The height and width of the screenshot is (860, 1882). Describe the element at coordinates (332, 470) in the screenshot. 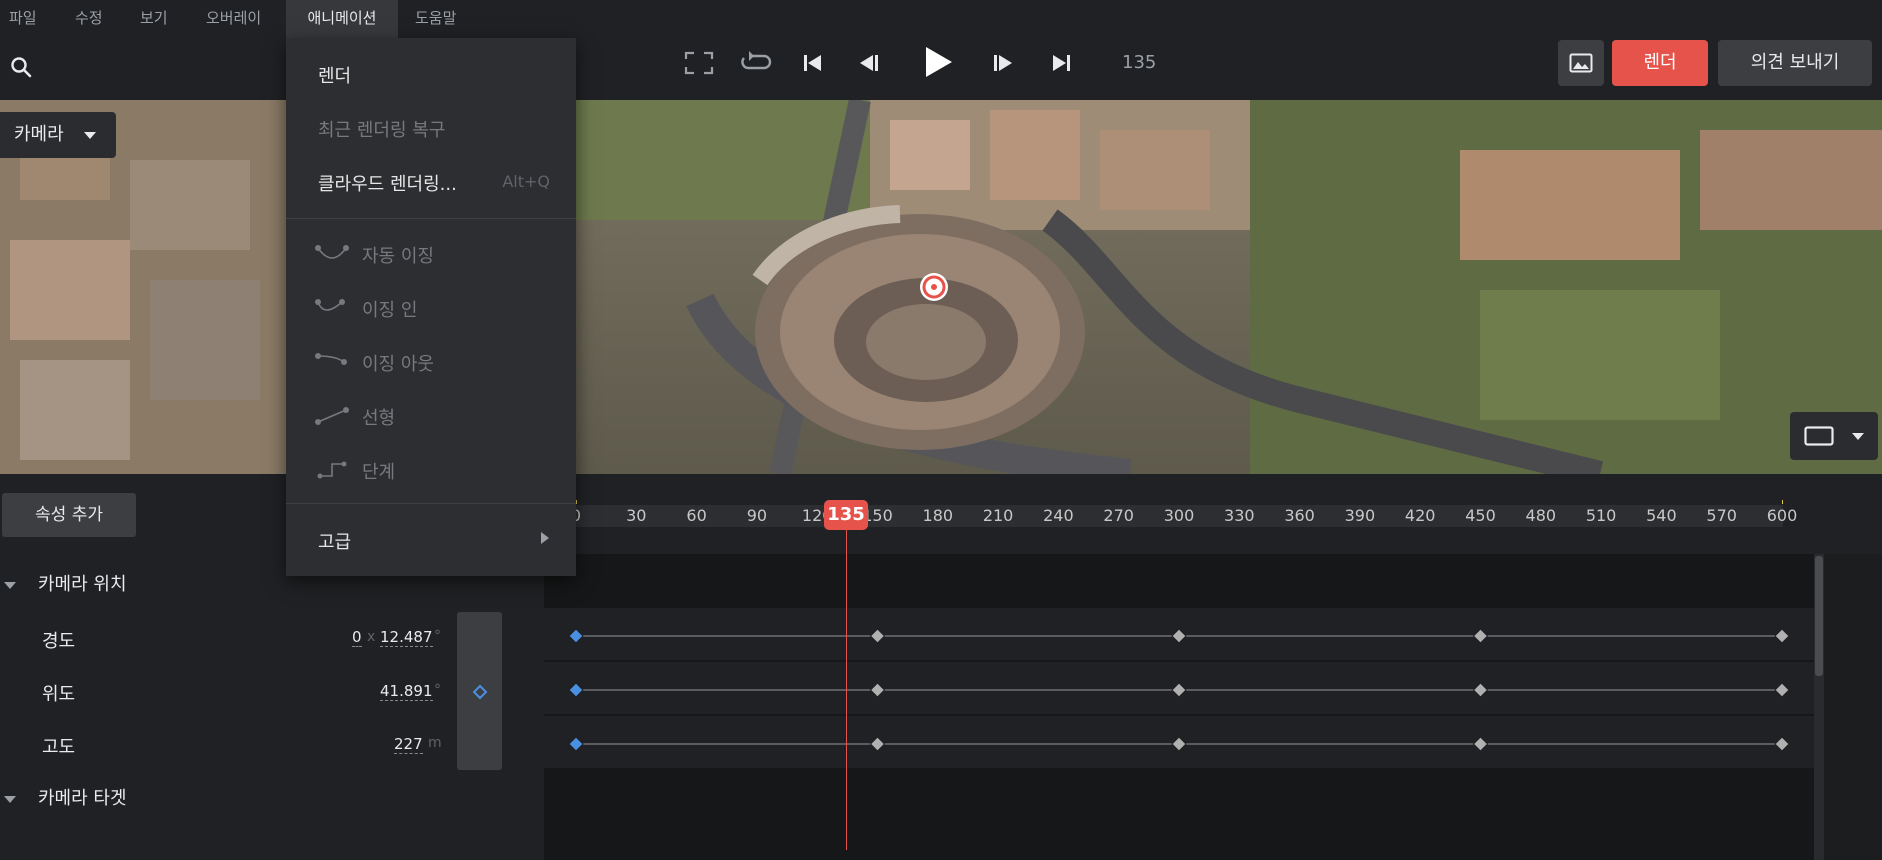

I see `step-icon` at that location.